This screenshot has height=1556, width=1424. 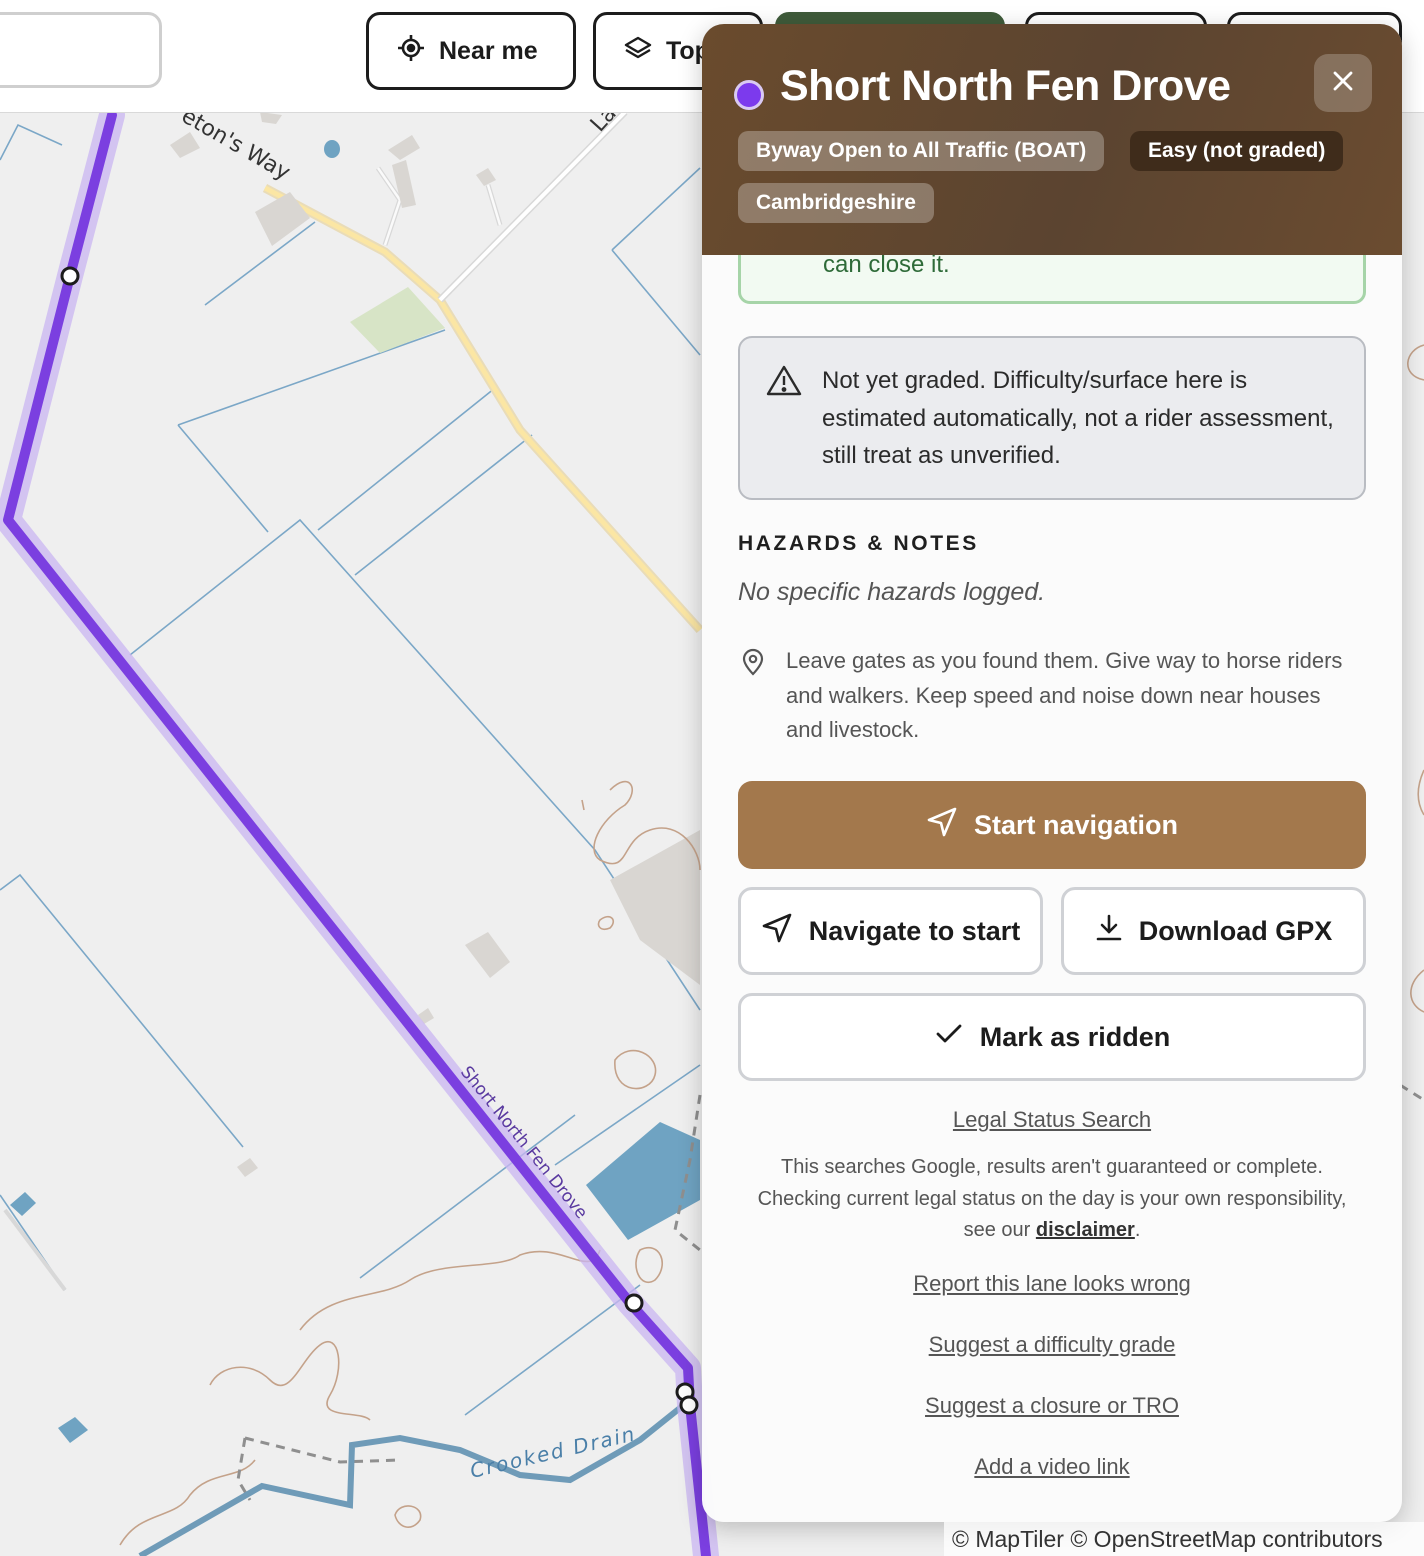 What do you see at coordinates (1137, 1230) in the screenshot?
I see `disclaimer-text-after: .` at bounding box center [1137, 1230].